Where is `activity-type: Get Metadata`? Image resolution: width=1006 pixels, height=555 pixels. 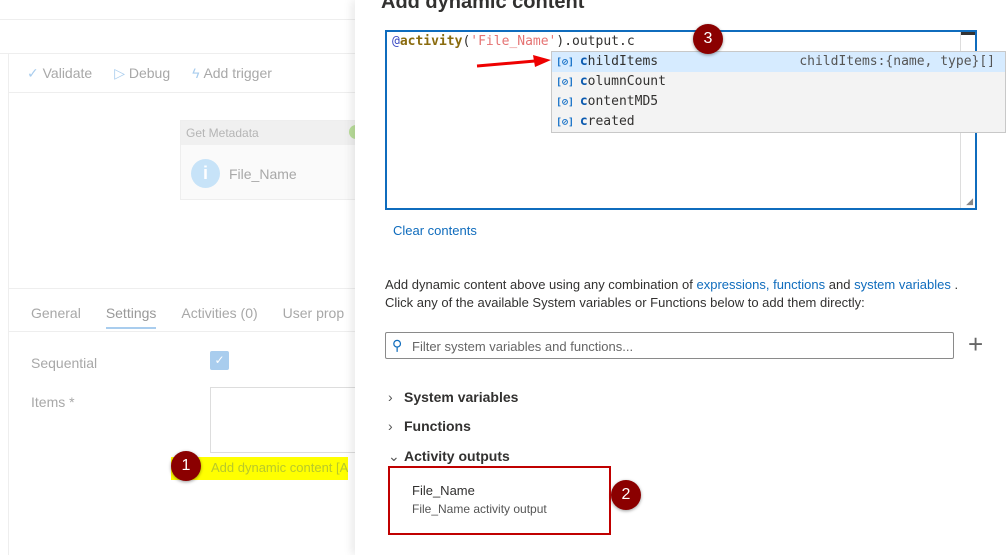 activity-type: Get Metadata is located at coordinates (270, 133).